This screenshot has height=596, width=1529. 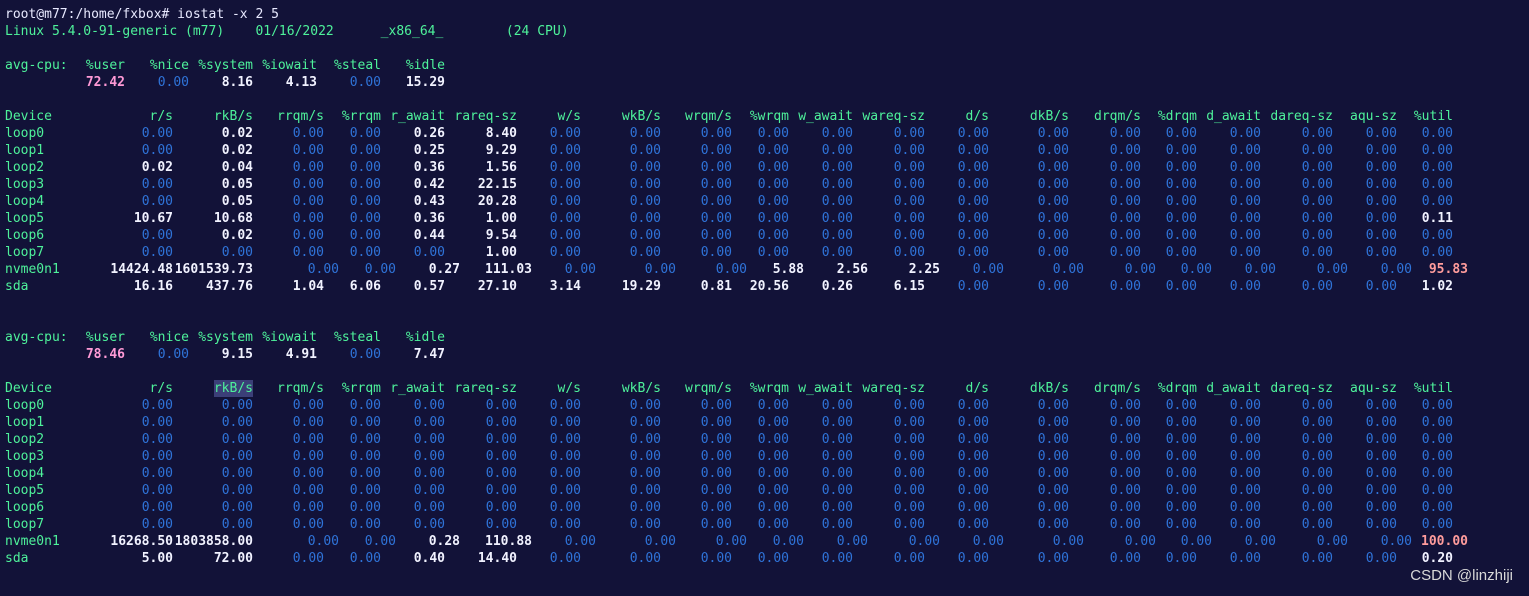 What do you see at coordinates (708, 388) in the screenshot?
I see `device-column-header: wrqm/s` at bounding box center [708, 388].